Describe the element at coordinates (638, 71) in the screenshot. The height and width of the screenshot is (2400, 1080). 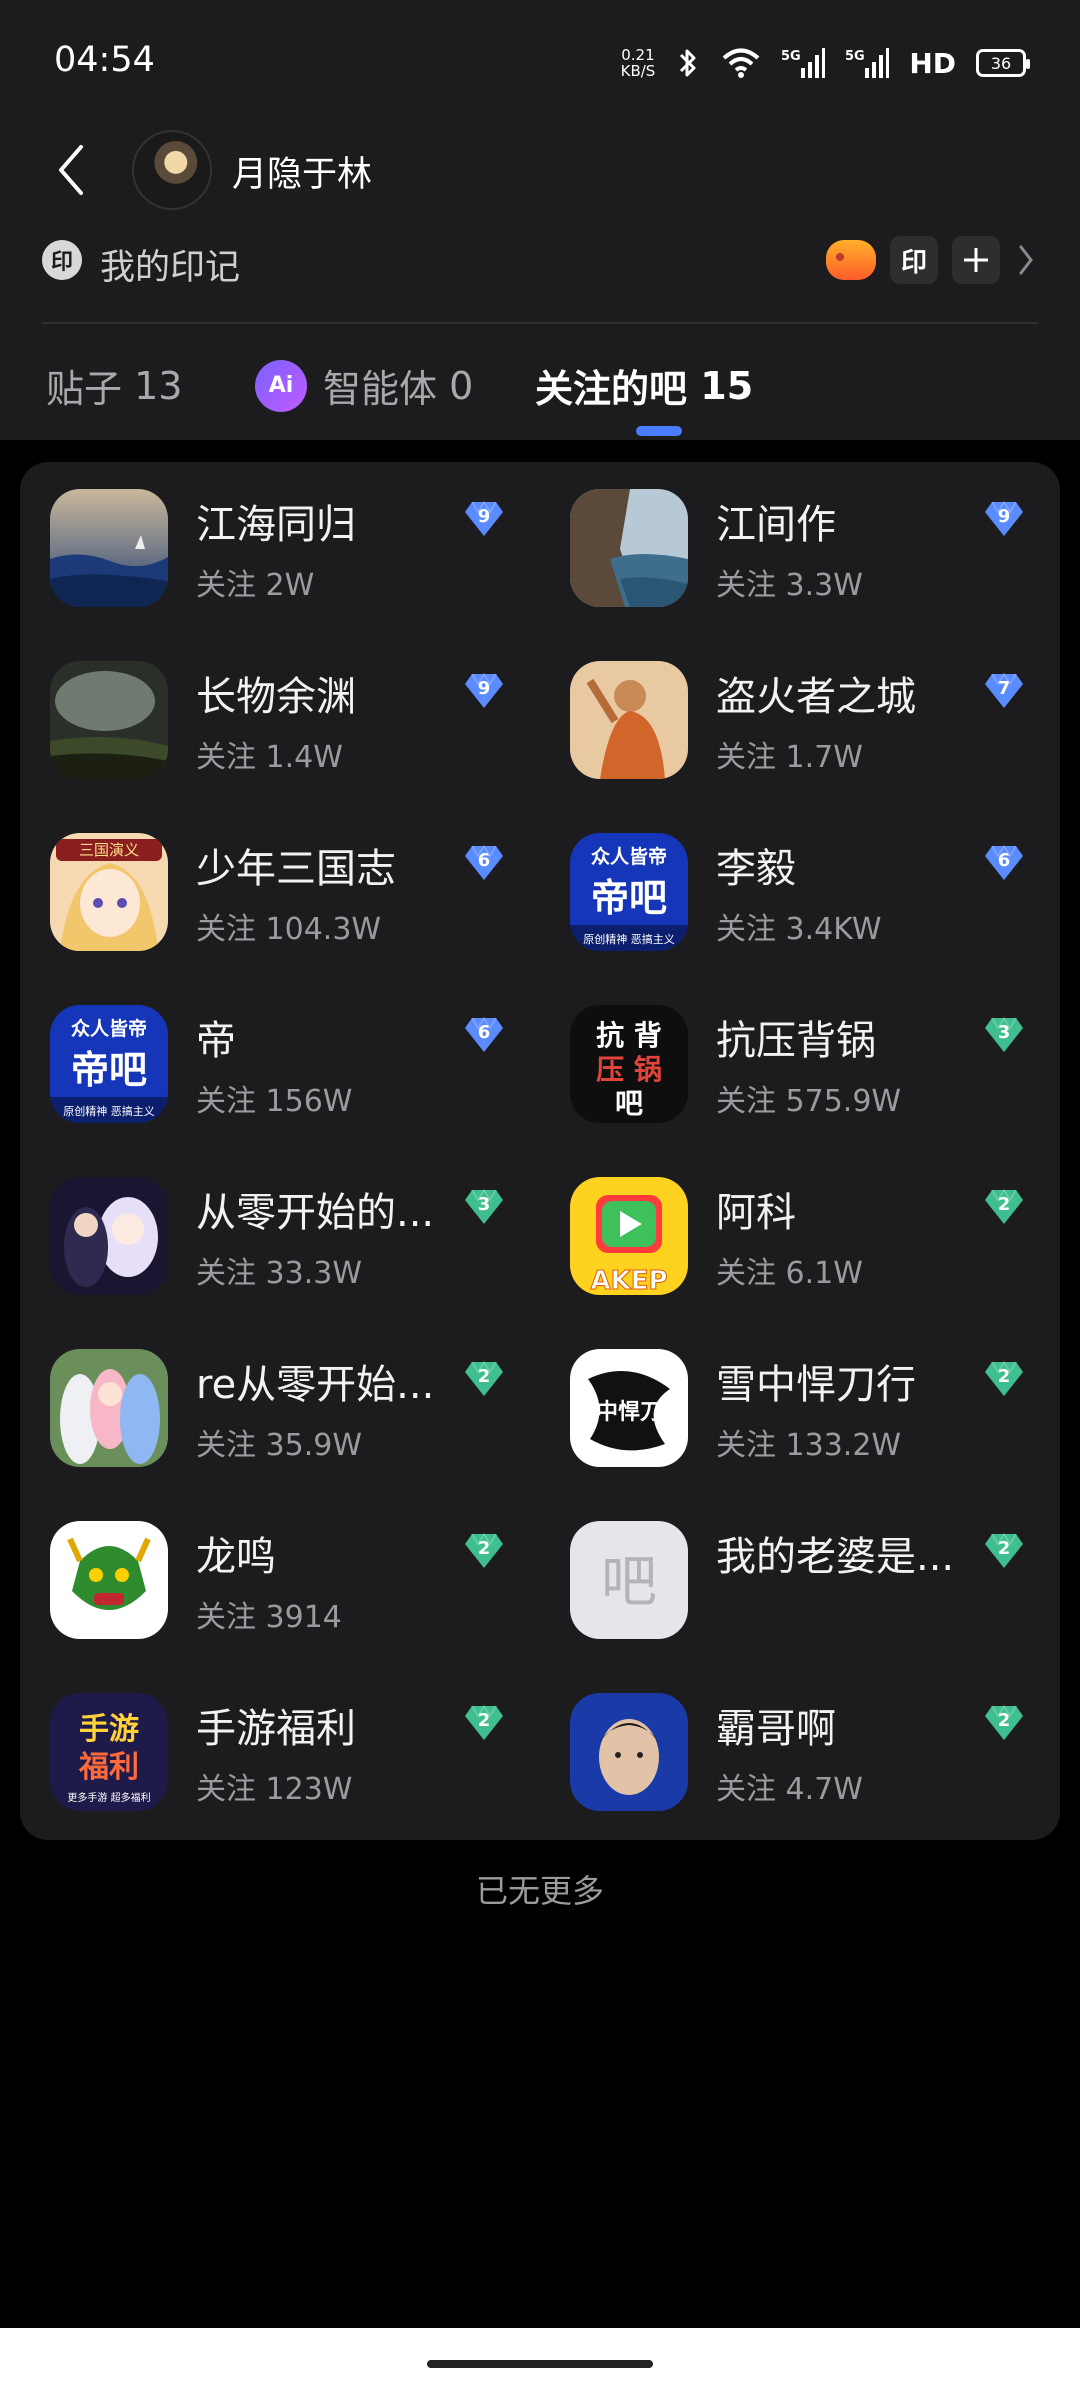
I see `net-speed-unit: KB/S` at that location.